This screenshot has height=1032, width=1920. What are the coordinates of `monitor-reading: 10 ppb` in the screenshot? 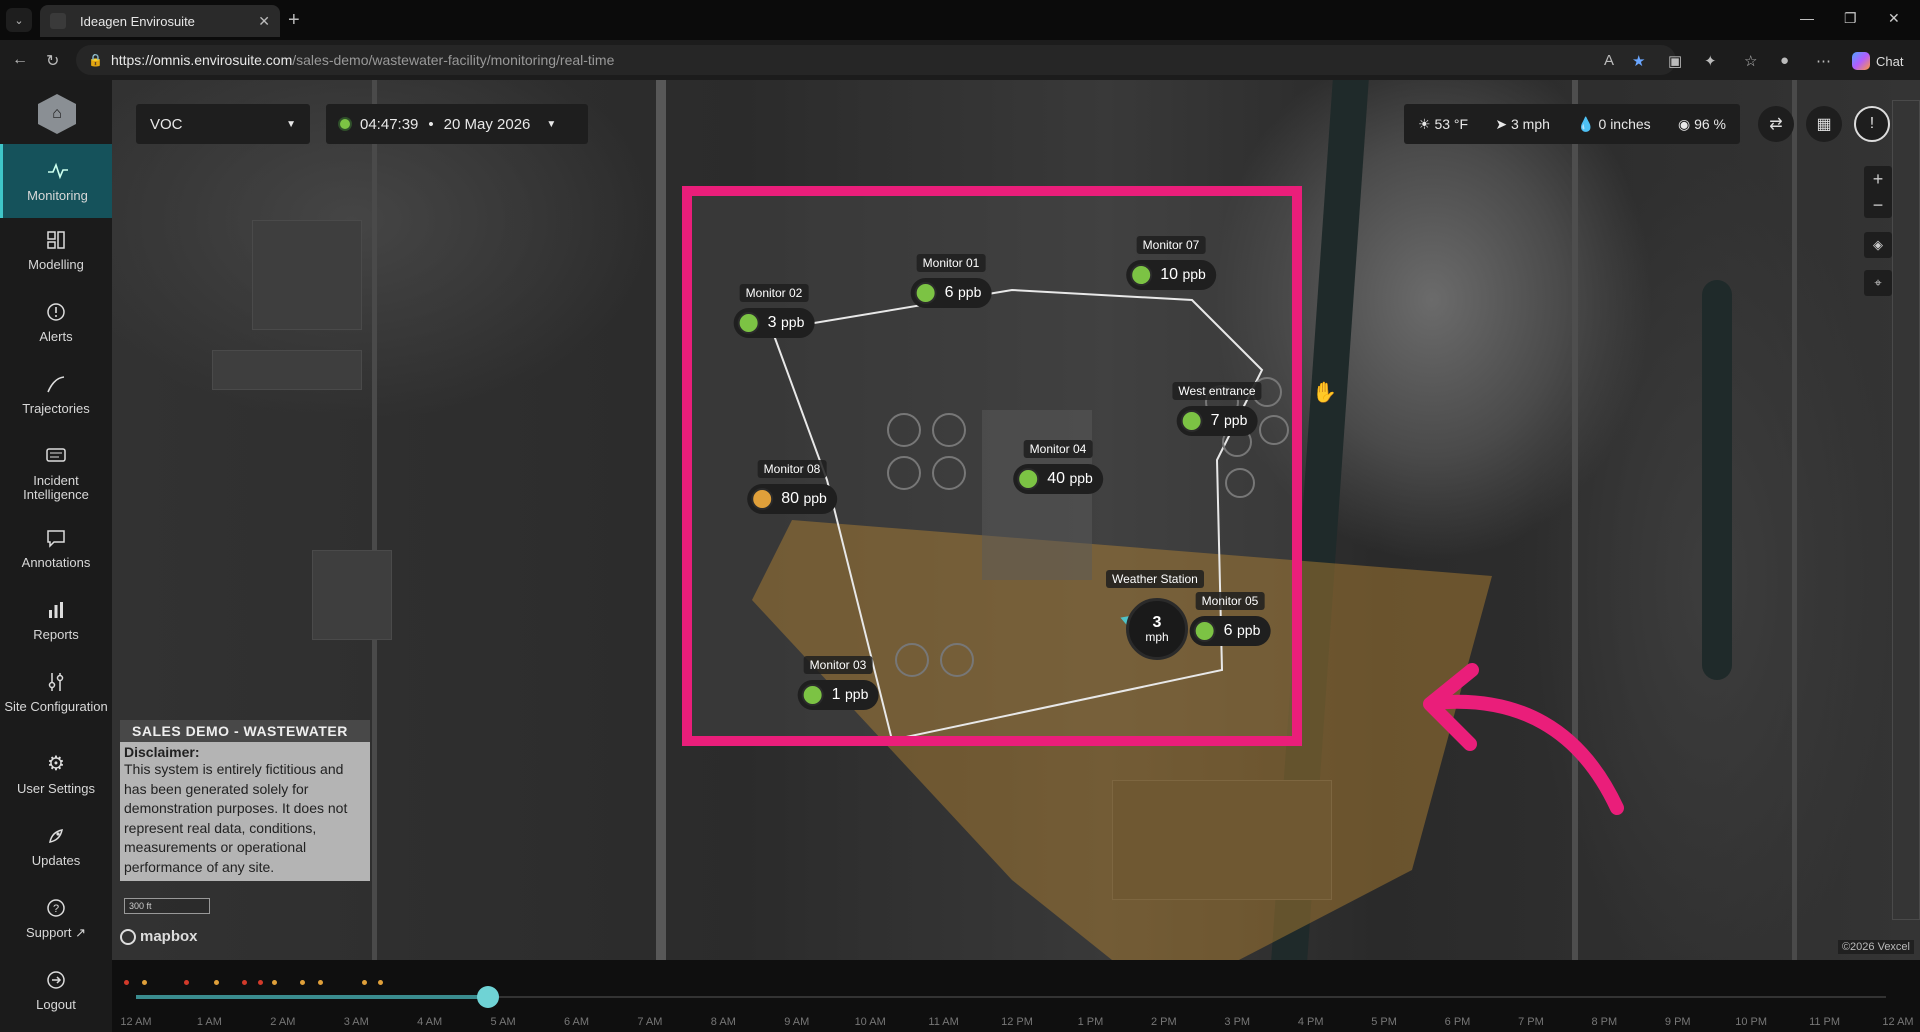 It's located at (1171, 275).